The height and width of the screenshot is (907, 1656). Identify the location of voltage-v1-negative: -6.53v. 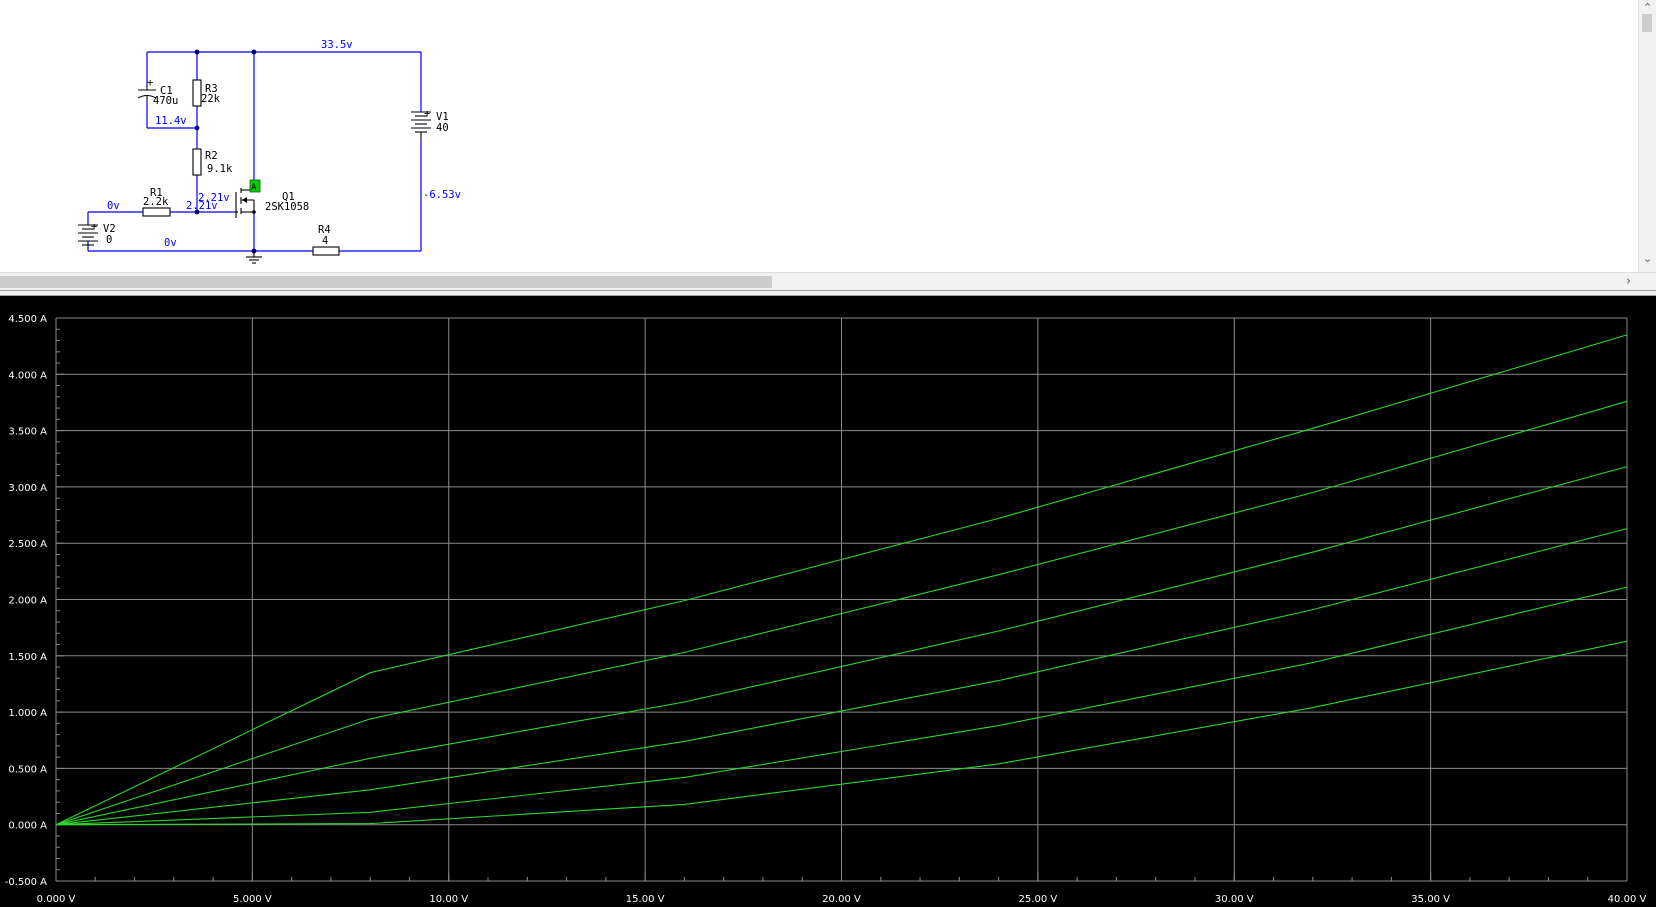
(442, 195).